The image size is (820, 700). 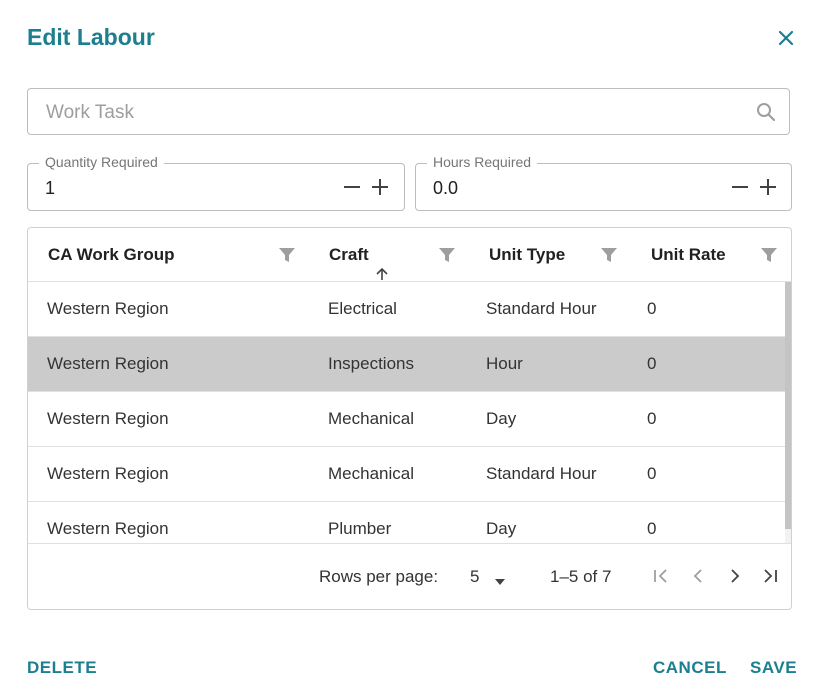 I want to click on table-row: Western Region Inspections Hour 0, so click(x=406, y=364).